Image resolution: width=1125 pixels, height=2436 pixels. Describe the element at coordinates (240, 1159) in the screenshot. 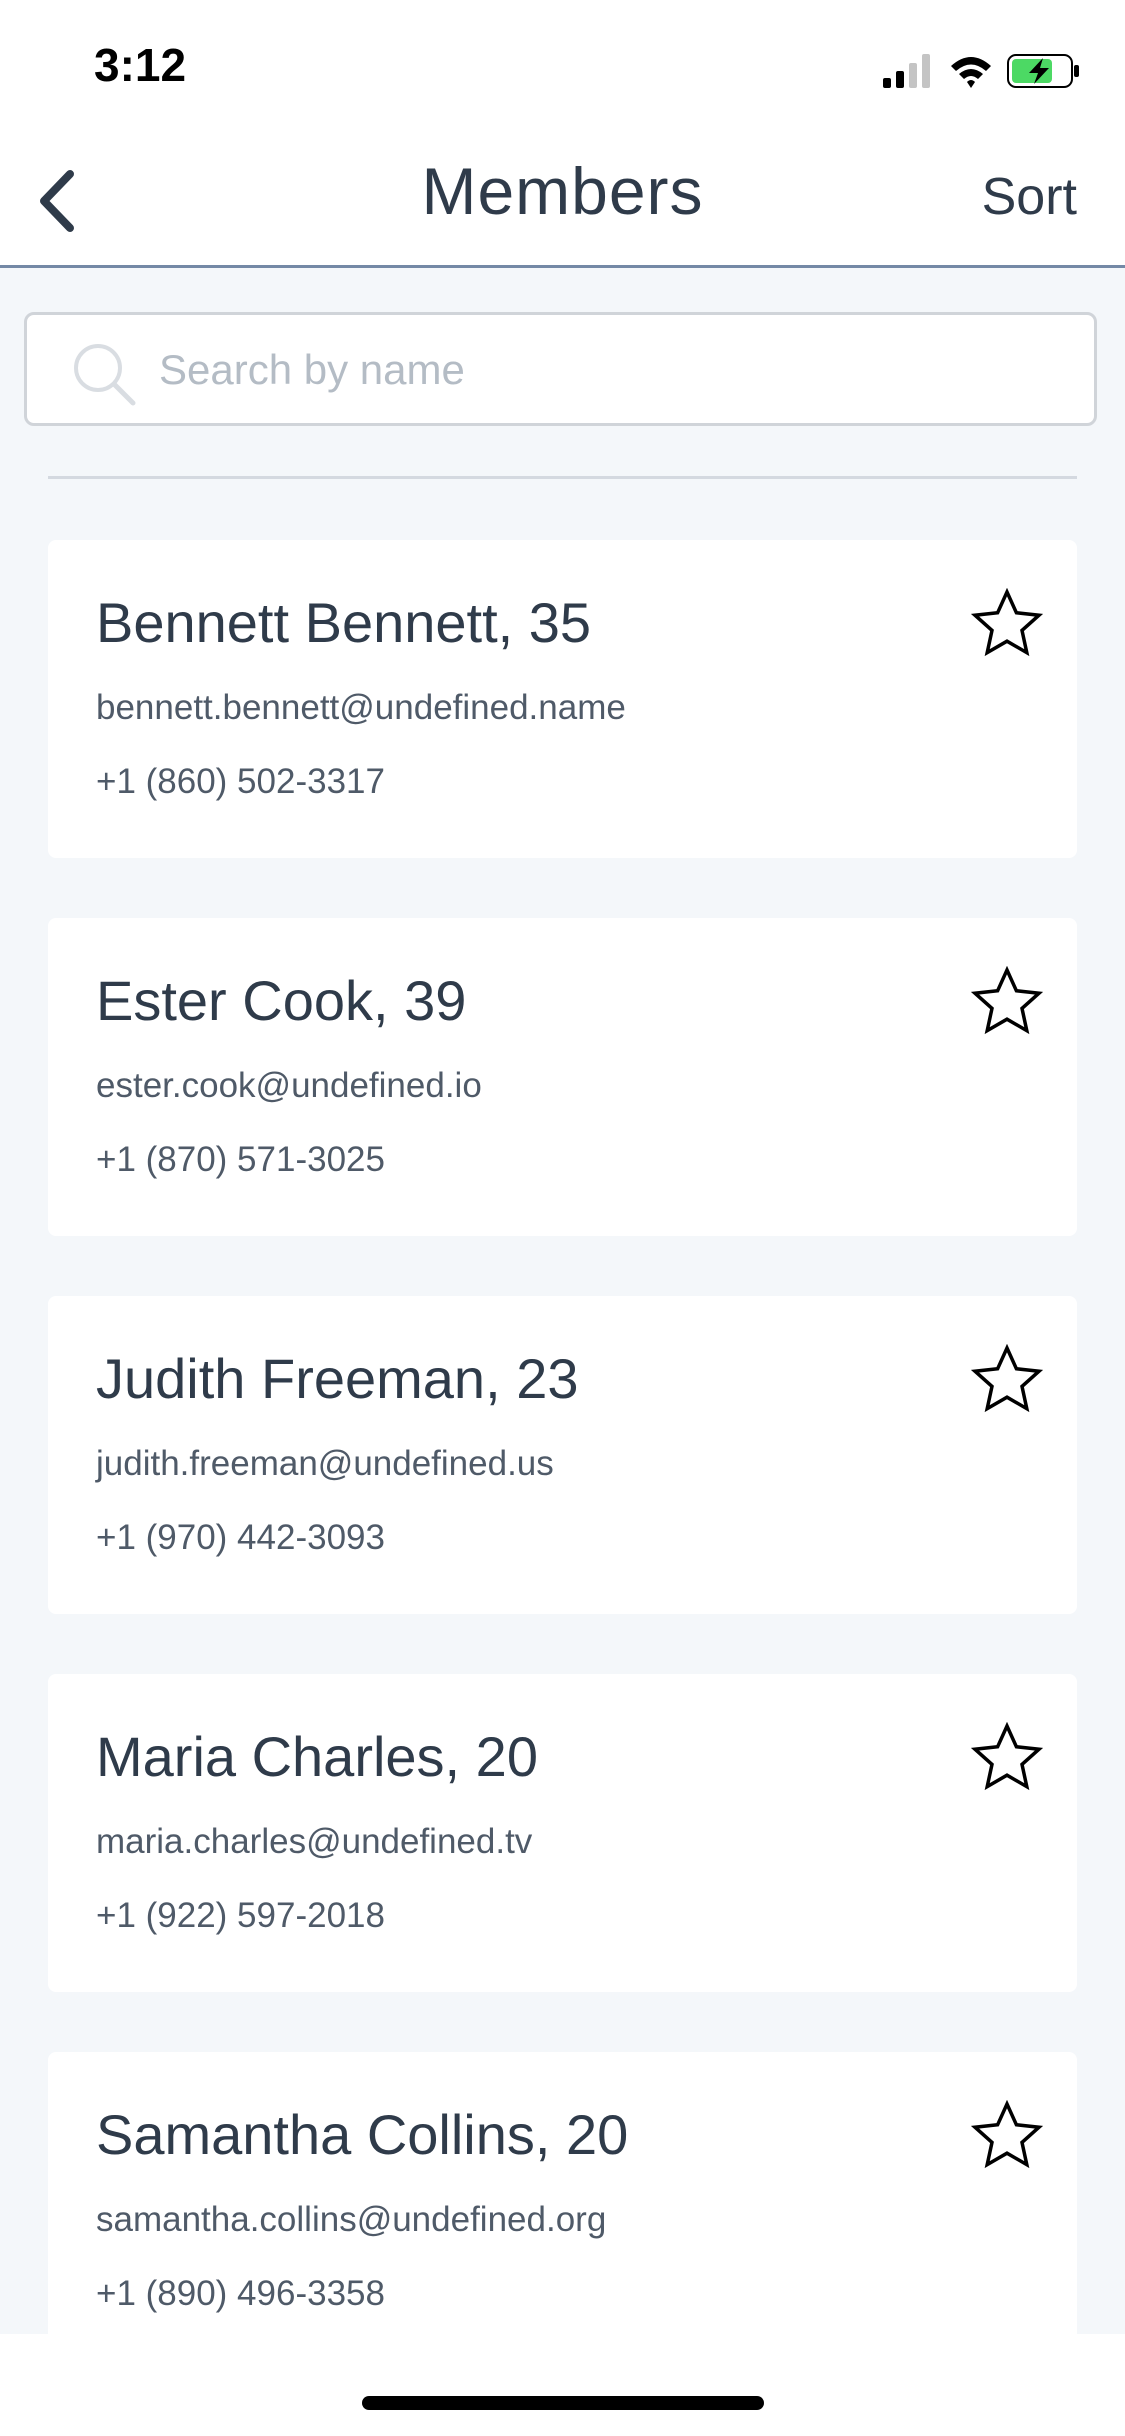

I see `member-phone: +1 (870) 571-3025` at that location.